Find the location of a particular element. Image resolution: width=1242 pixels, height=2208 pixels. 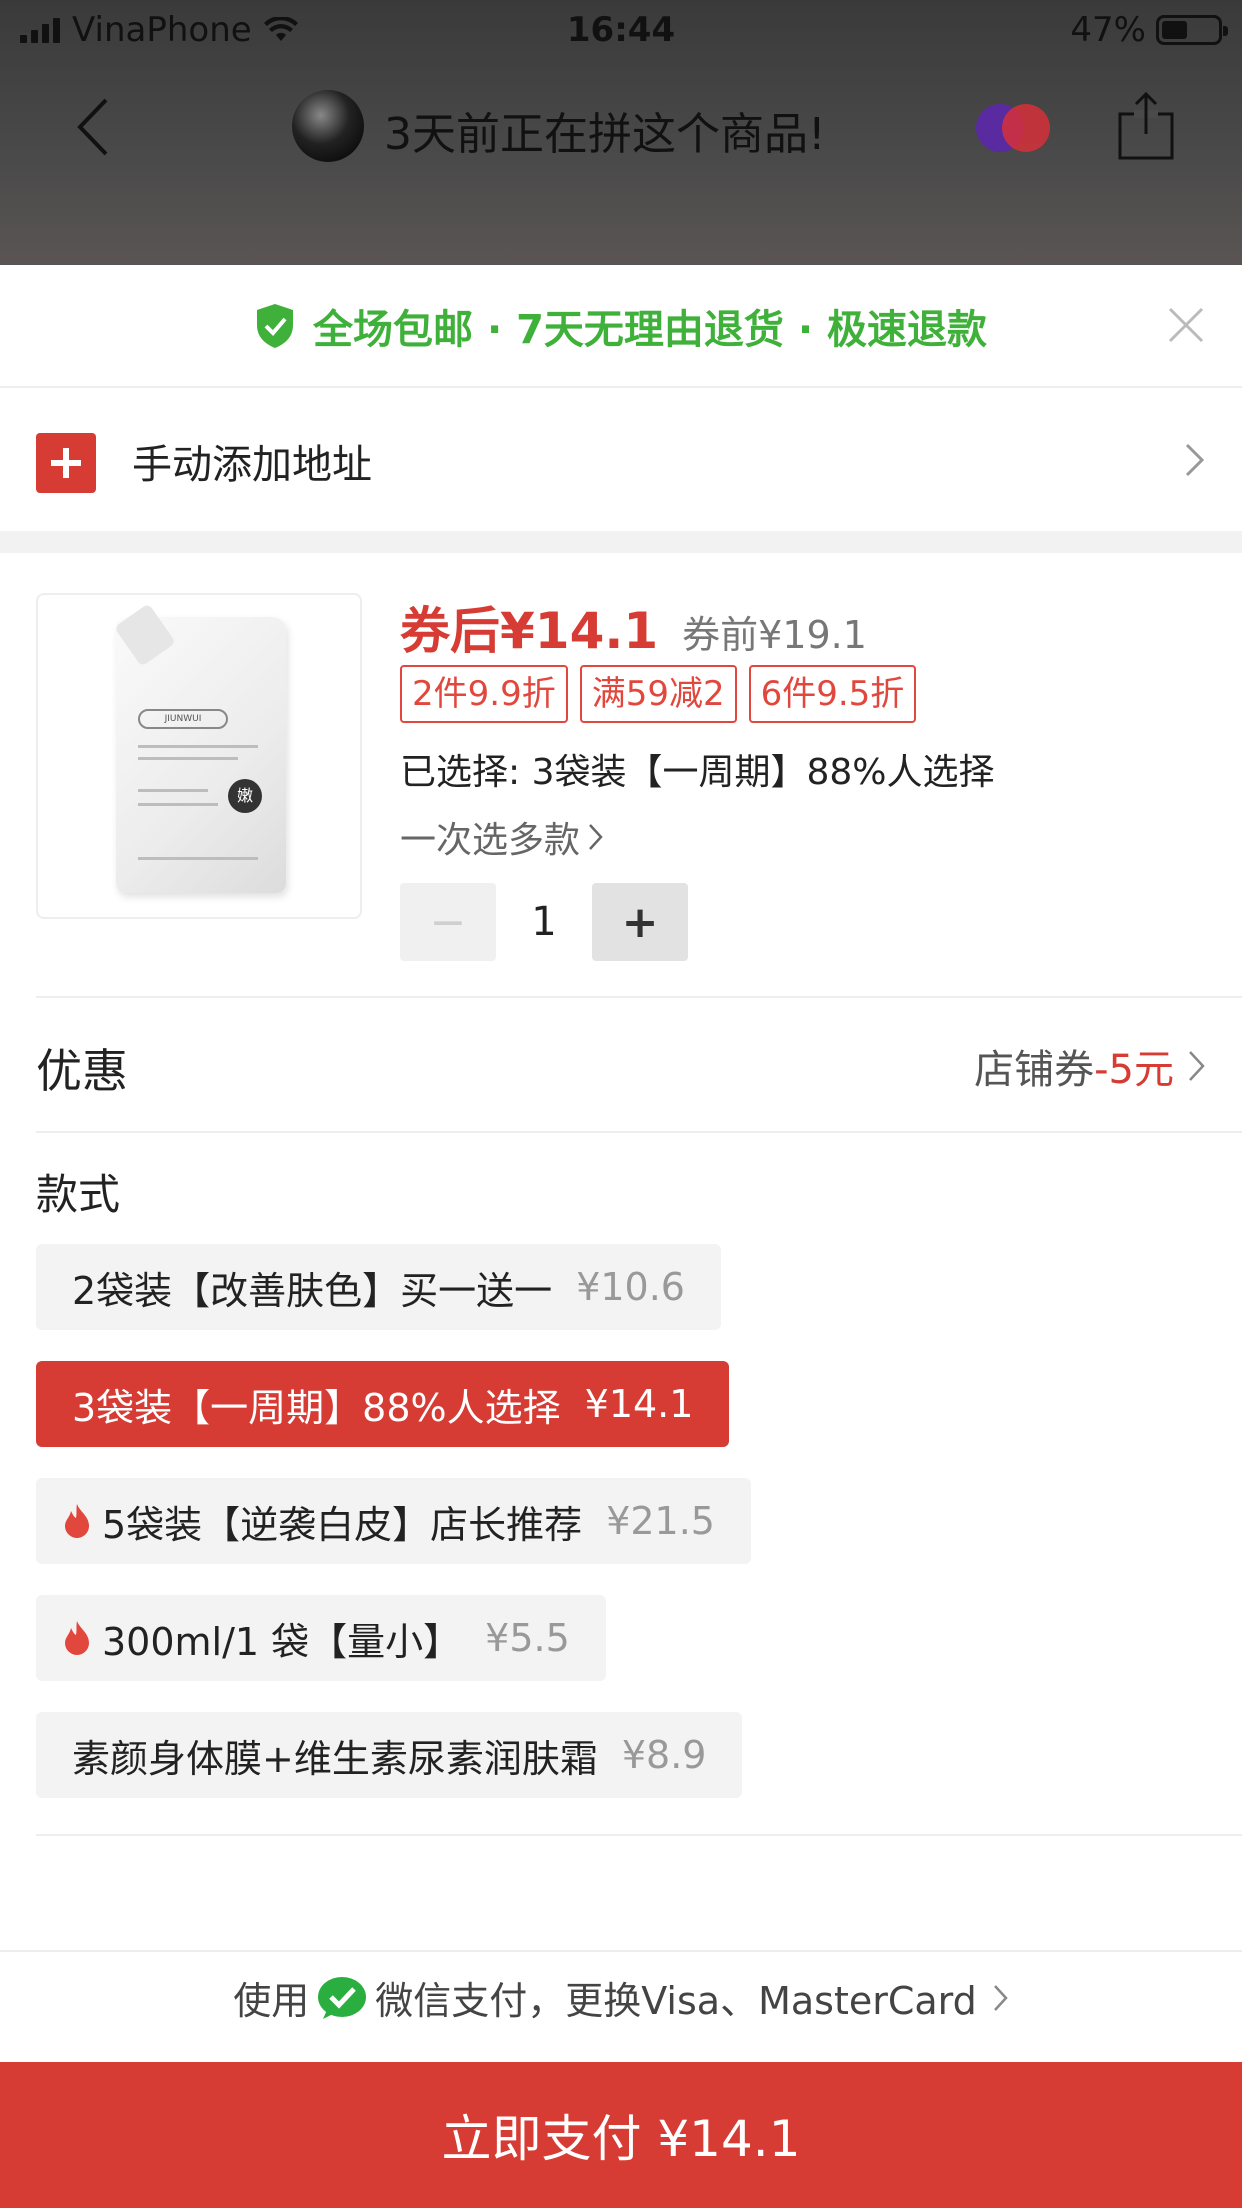

avatar is located at coordinates (328, 126).